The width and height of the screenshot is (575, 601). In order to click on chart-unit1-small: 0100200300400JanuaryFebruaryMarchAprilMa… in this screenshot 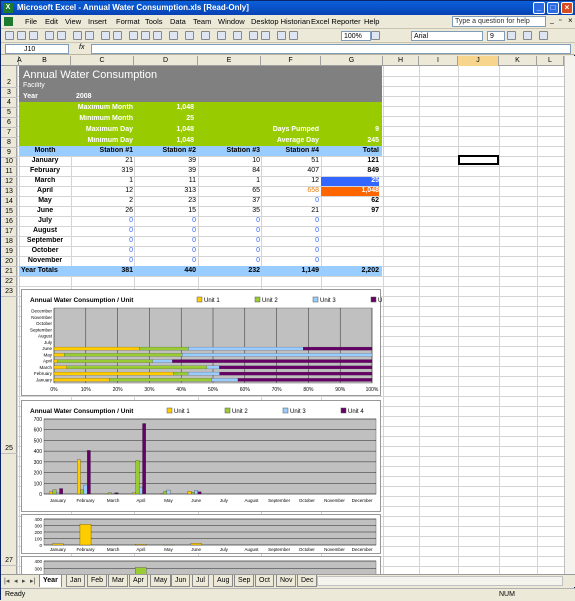, I will do `click(201, 534)`.